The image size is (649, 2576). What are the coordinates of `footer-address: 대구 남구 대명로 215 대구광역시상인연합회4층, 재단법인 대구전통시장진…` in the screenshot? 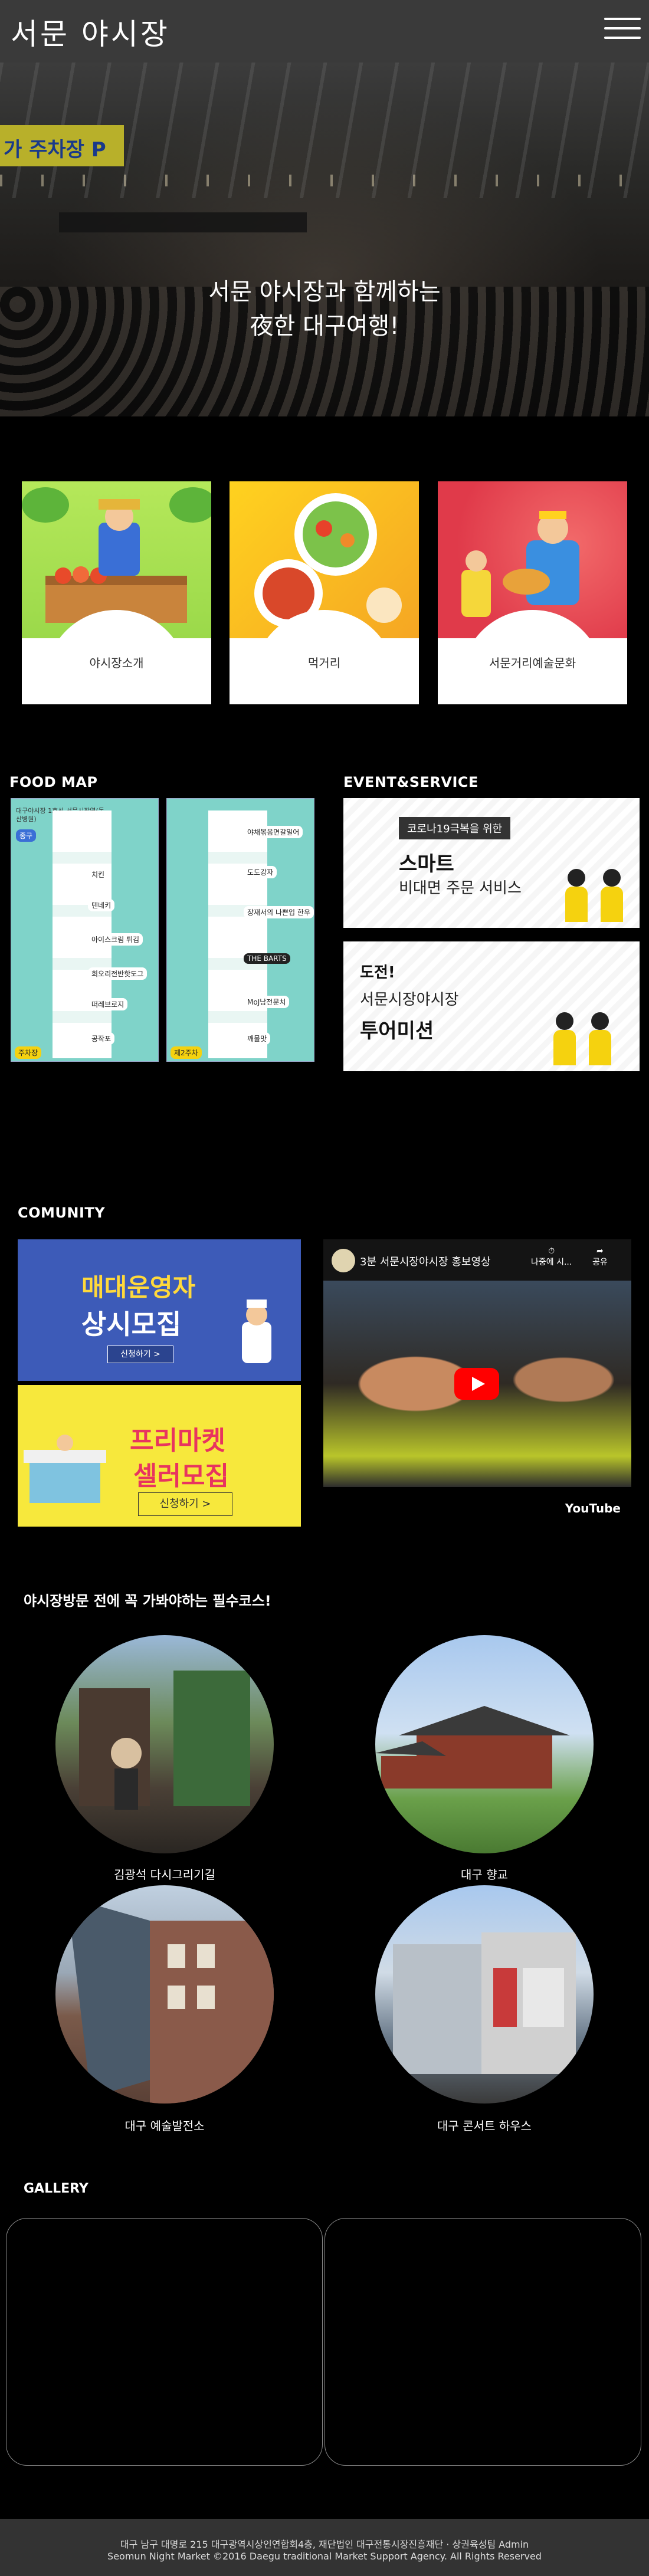 It's located at (324, 2544).